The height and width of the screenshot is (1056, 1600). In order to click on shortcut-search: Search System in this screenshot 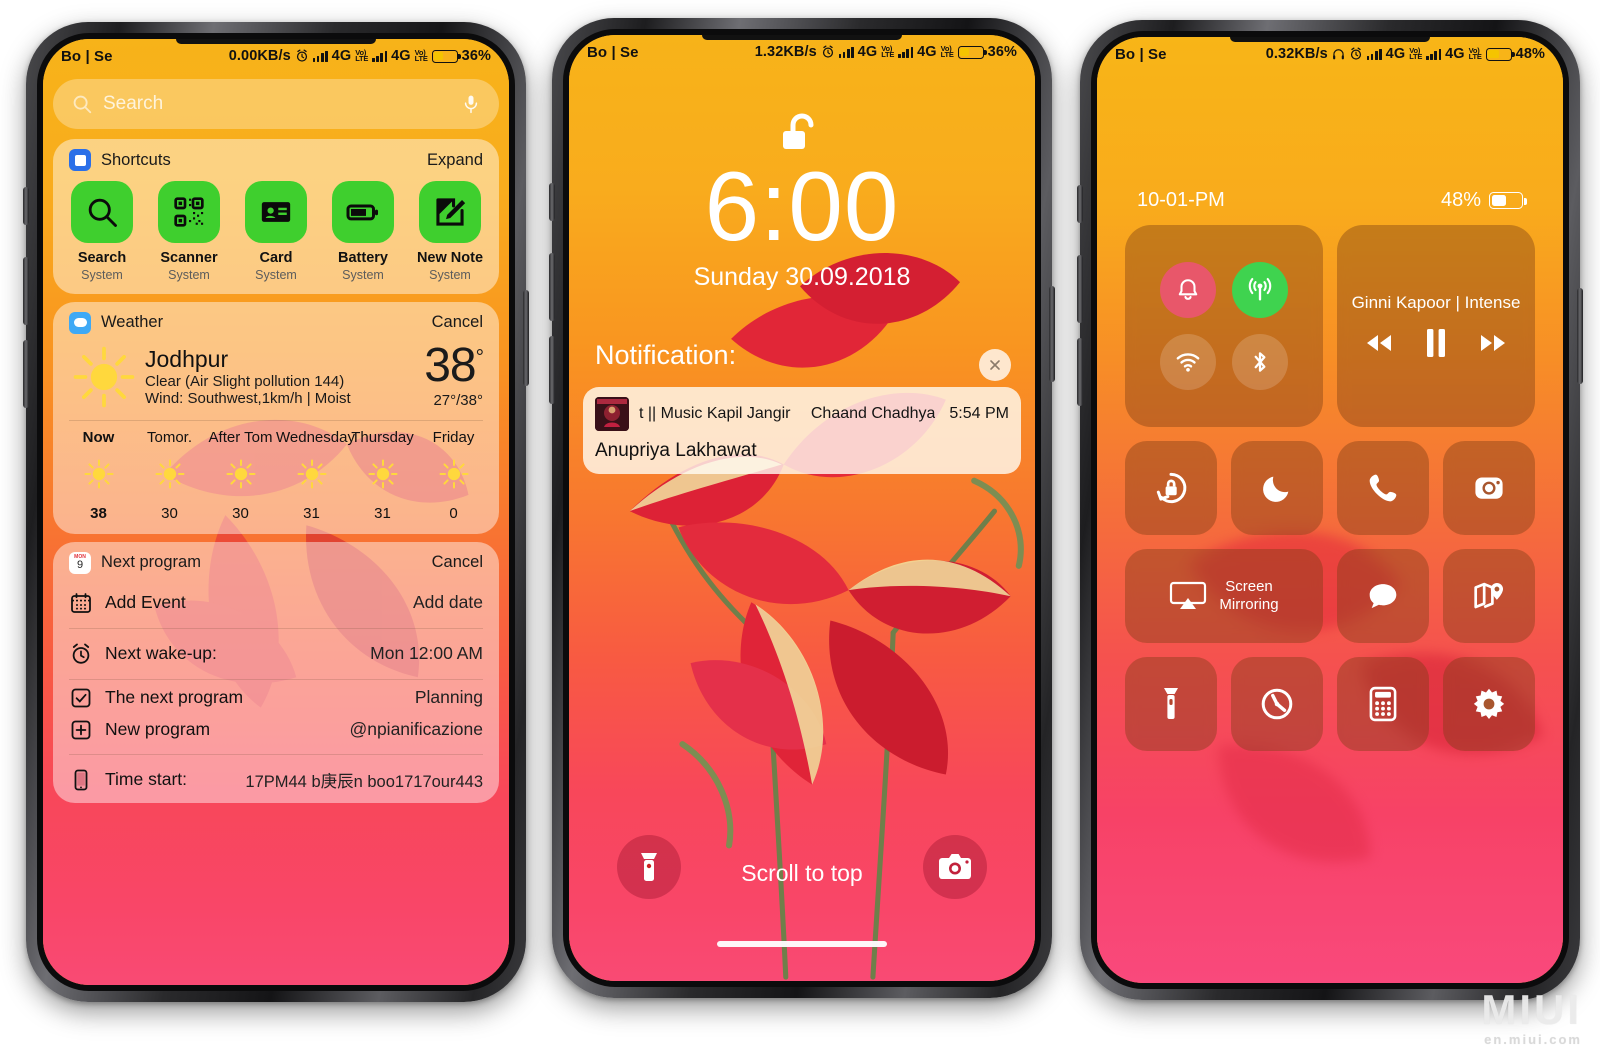, I will do `click(102, 231)`.